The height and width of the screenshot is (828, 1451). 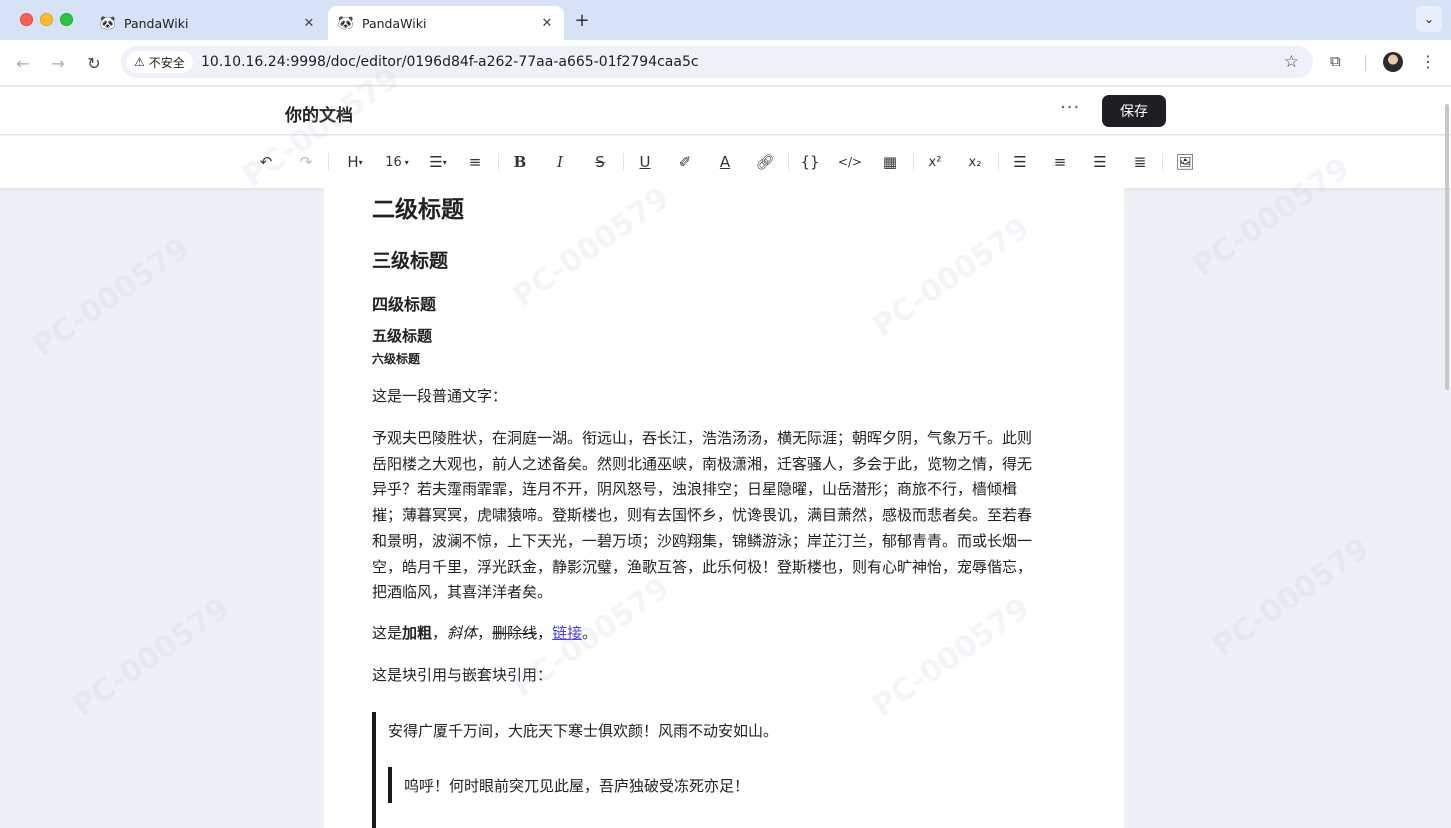 What do you see at coordinates (417, 633) in the screenshot?
I see `bold-text: 加粗` at bounding box center [417, 633].